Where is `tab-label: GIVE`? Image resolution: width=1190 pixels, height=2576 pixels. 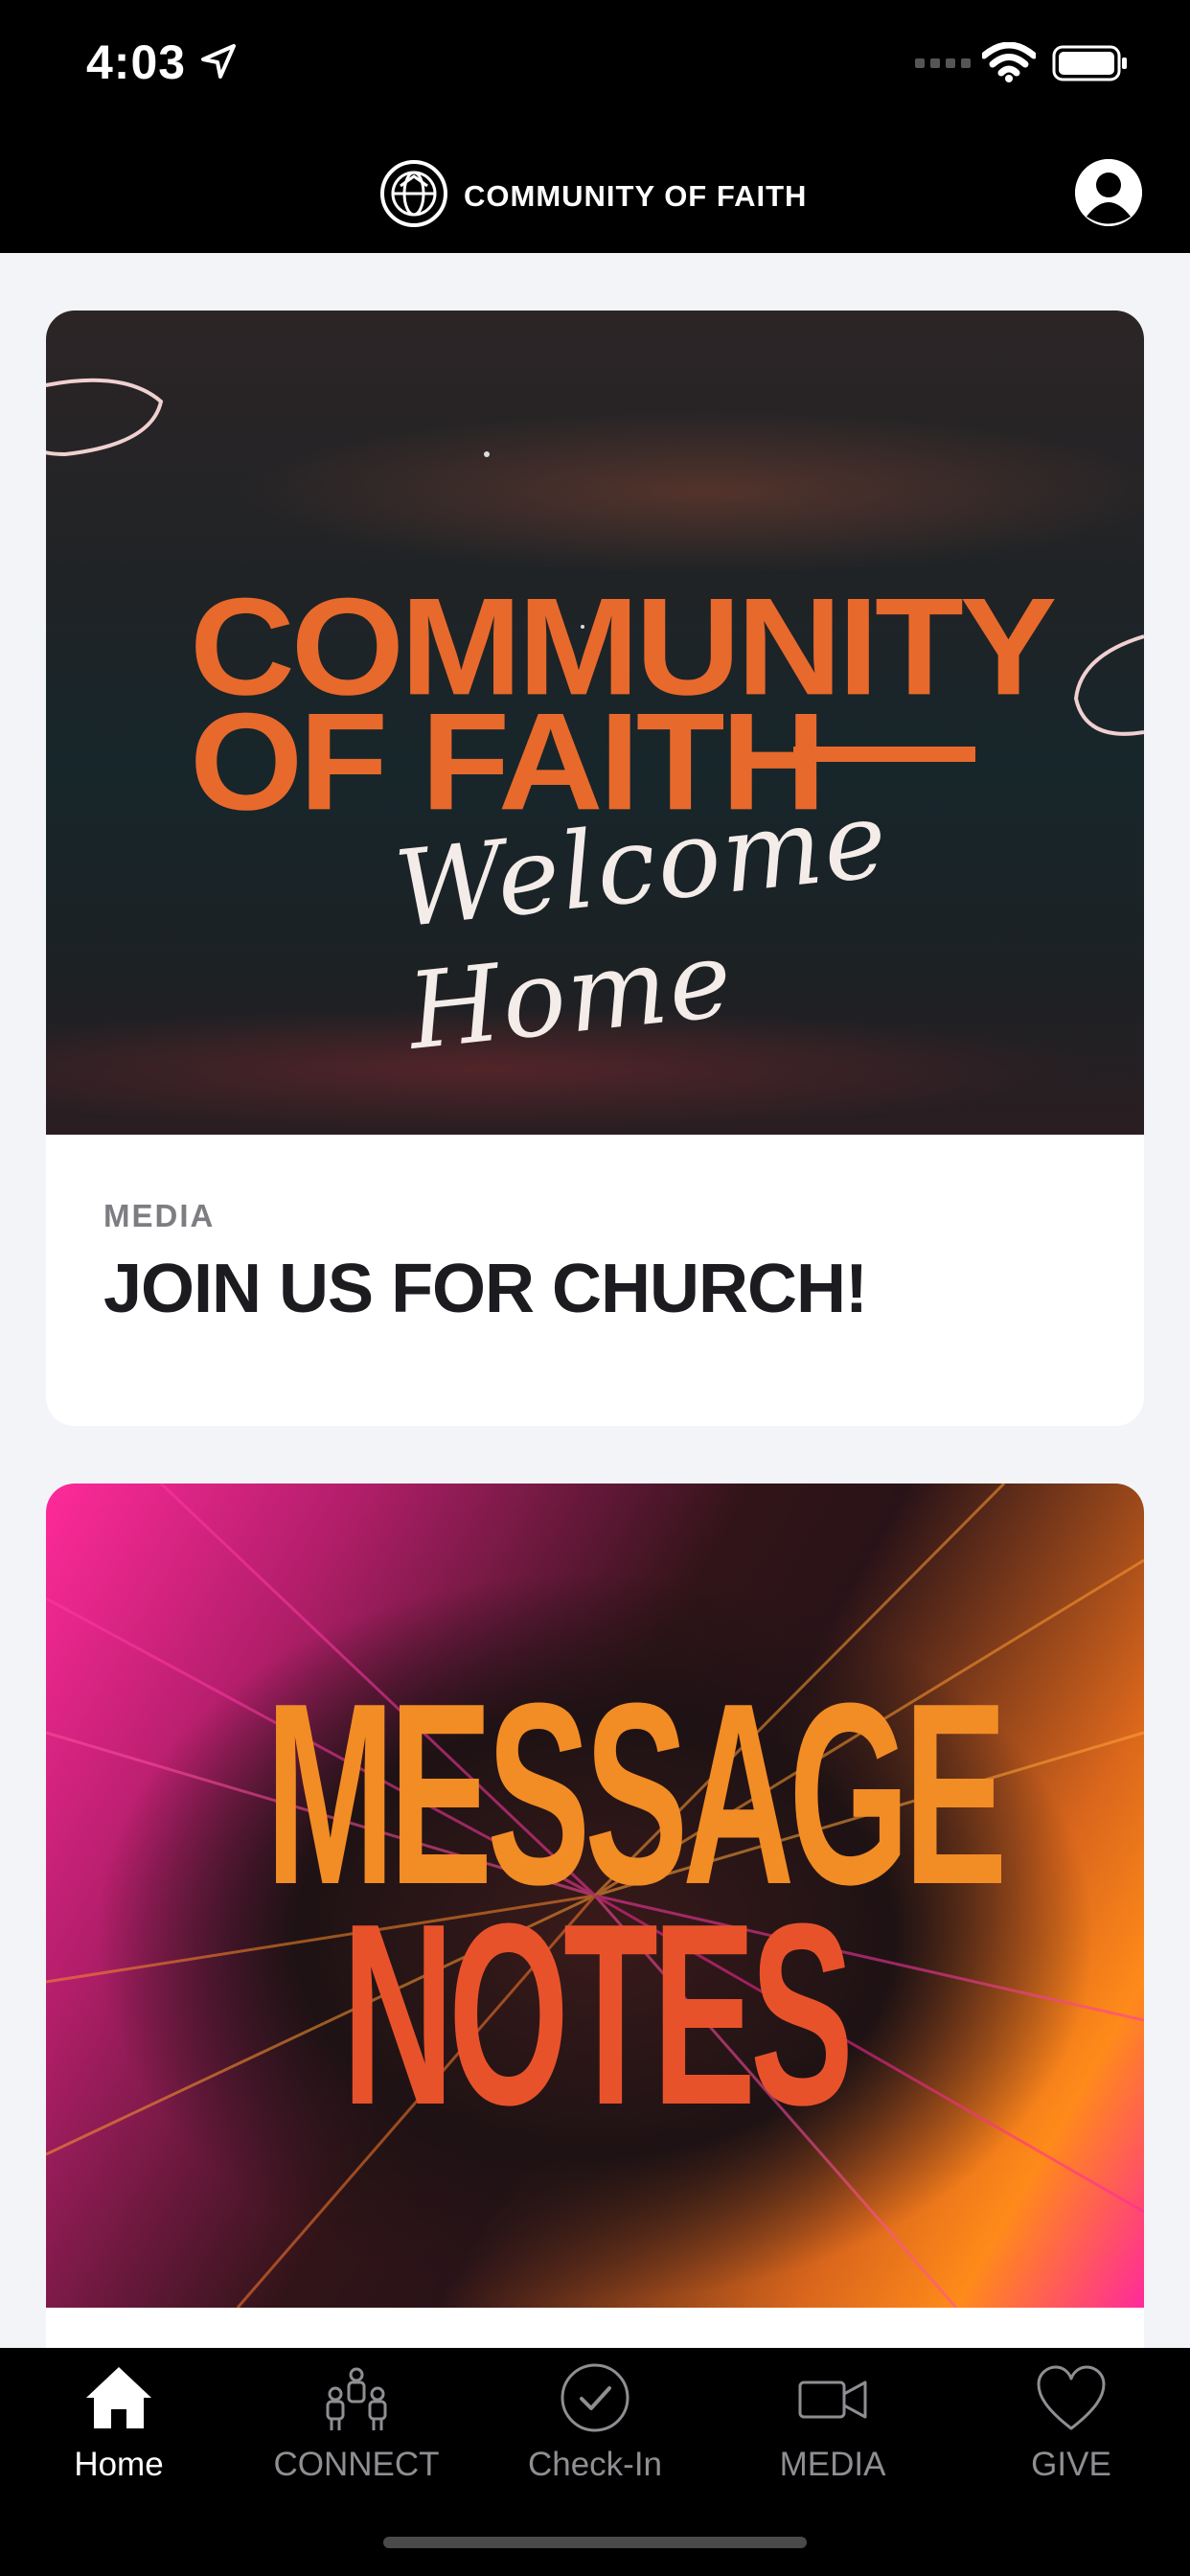 tab-label: GIVE is located at coordinates (1071, 2464).